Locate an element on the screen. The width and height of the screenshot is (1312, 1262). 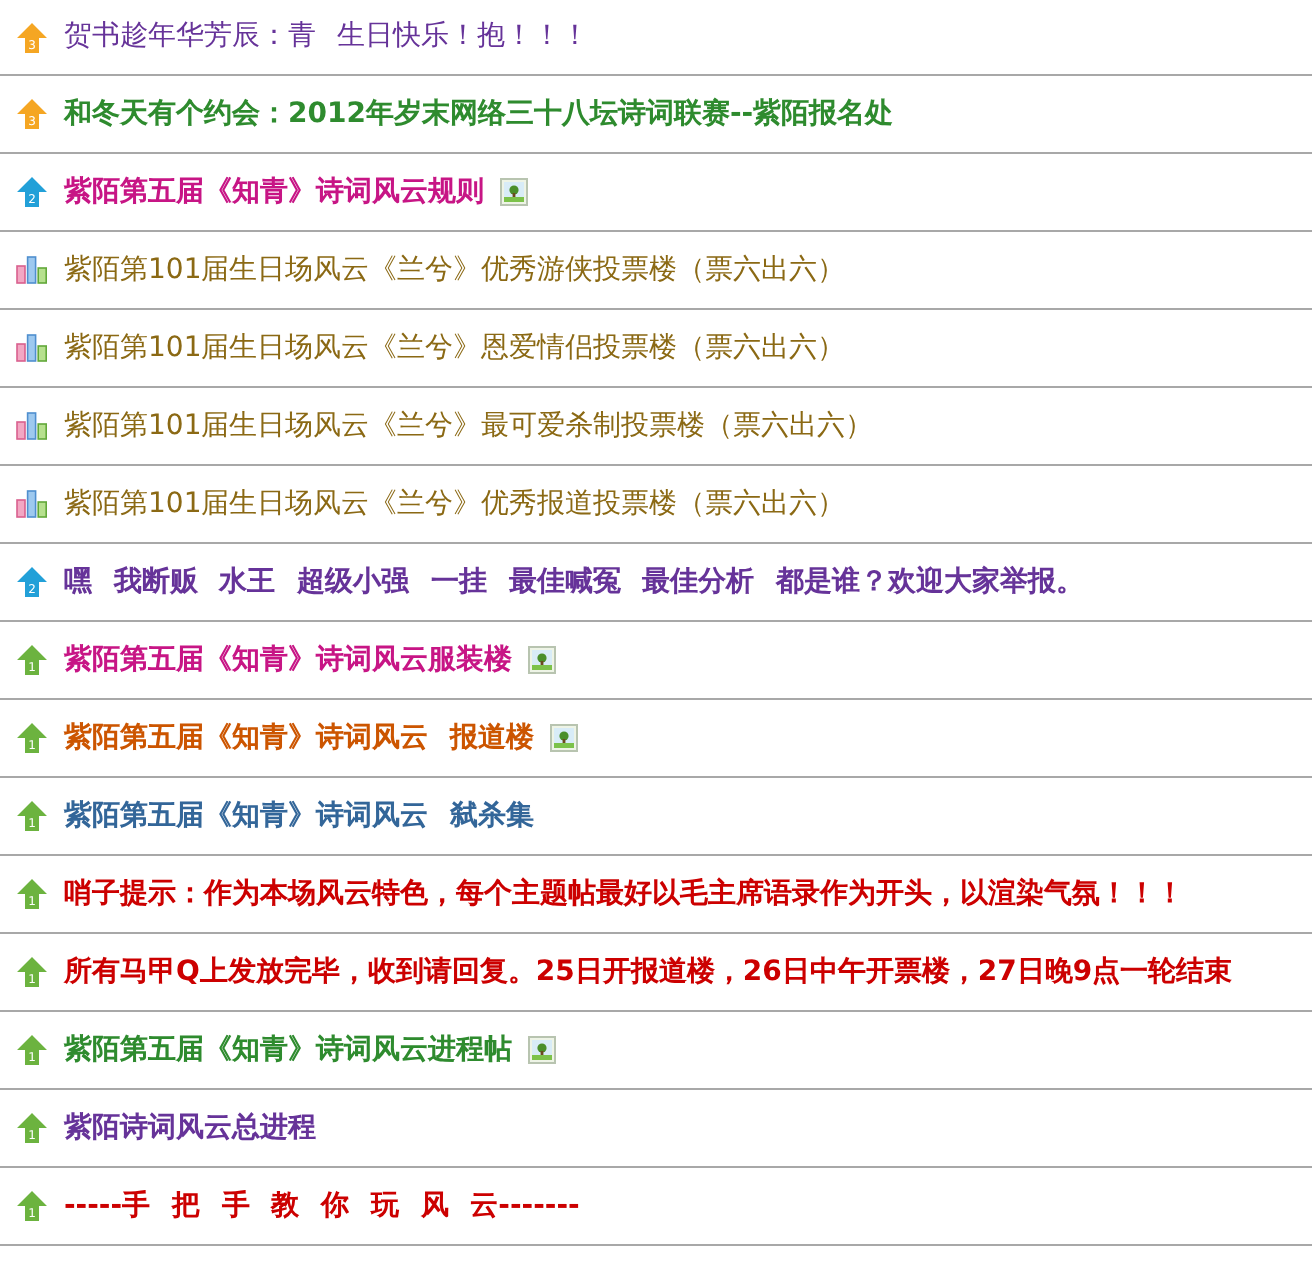
thread-title-link: -----手 把 手 教 你 玩 风 云------- is located at coordinates (322, 1206).